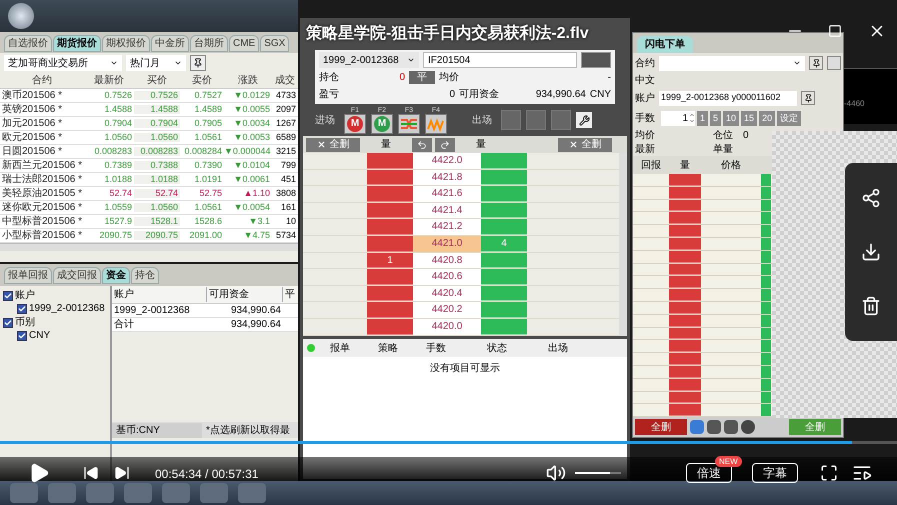 This screenshot has width=897, height=505. I want to click on price-cell: 4421.0, so click(447, 244).